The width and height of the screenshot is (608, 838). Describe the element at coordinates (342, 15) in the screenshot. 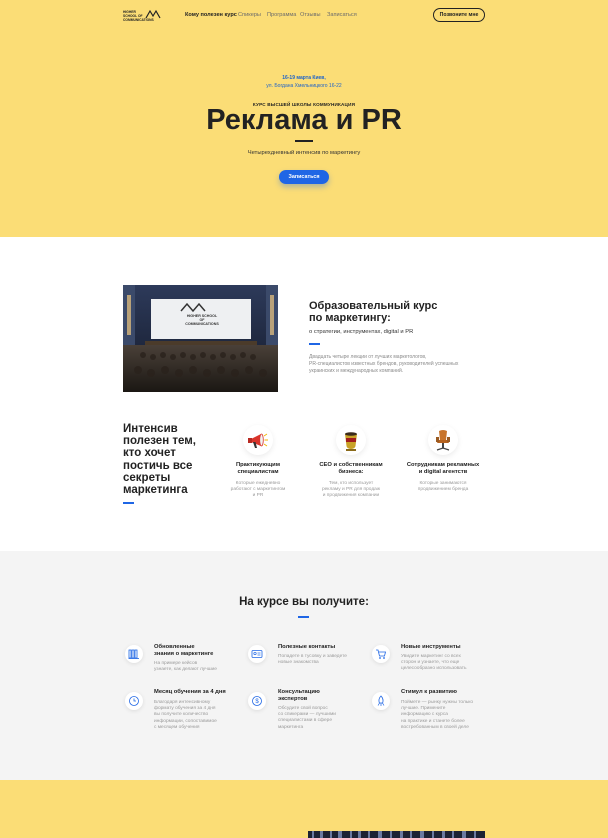

I see `nav-signup: Записаться` at that location.